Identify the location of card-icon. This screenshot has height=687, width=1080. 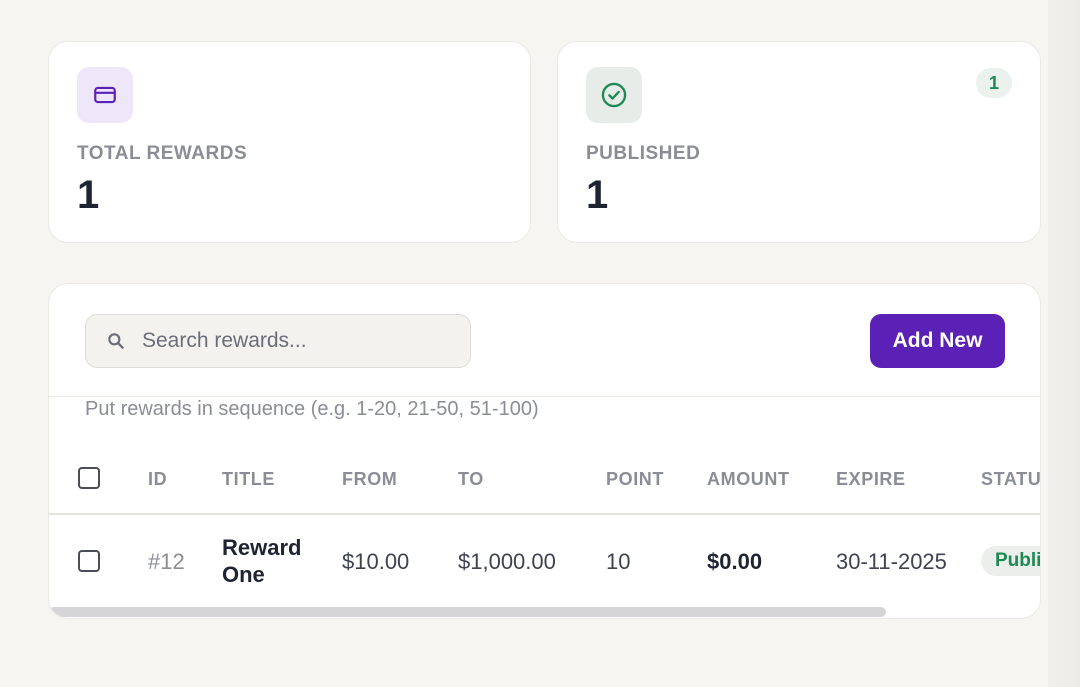
(105, 95).